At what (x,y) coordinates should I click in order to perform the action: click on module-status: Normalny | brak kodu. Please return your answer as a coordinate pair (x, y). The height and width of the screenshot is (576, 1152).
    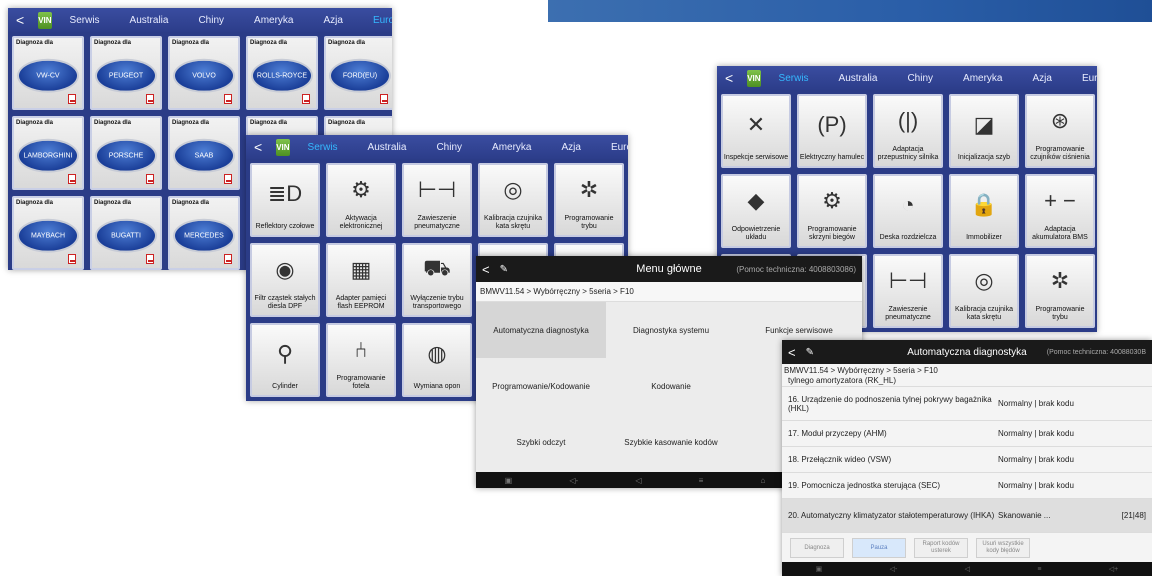
    Looking at the image, I should click on (1036, 433).